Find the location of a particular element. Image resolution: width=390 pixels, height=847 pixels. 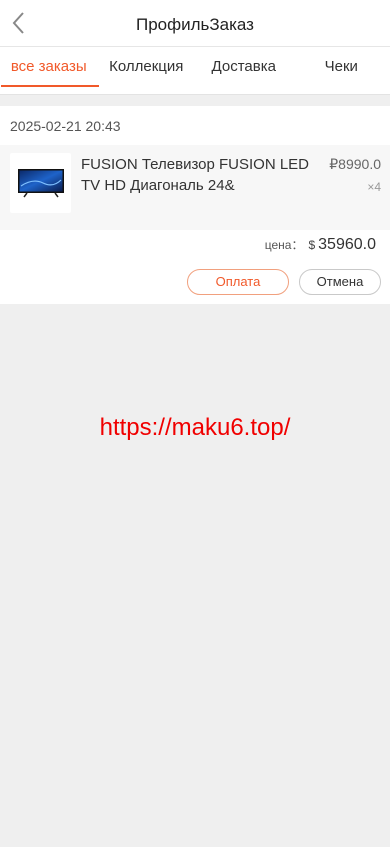

page-title: ПрофильЗаказ is located at coordinates (195, 24).